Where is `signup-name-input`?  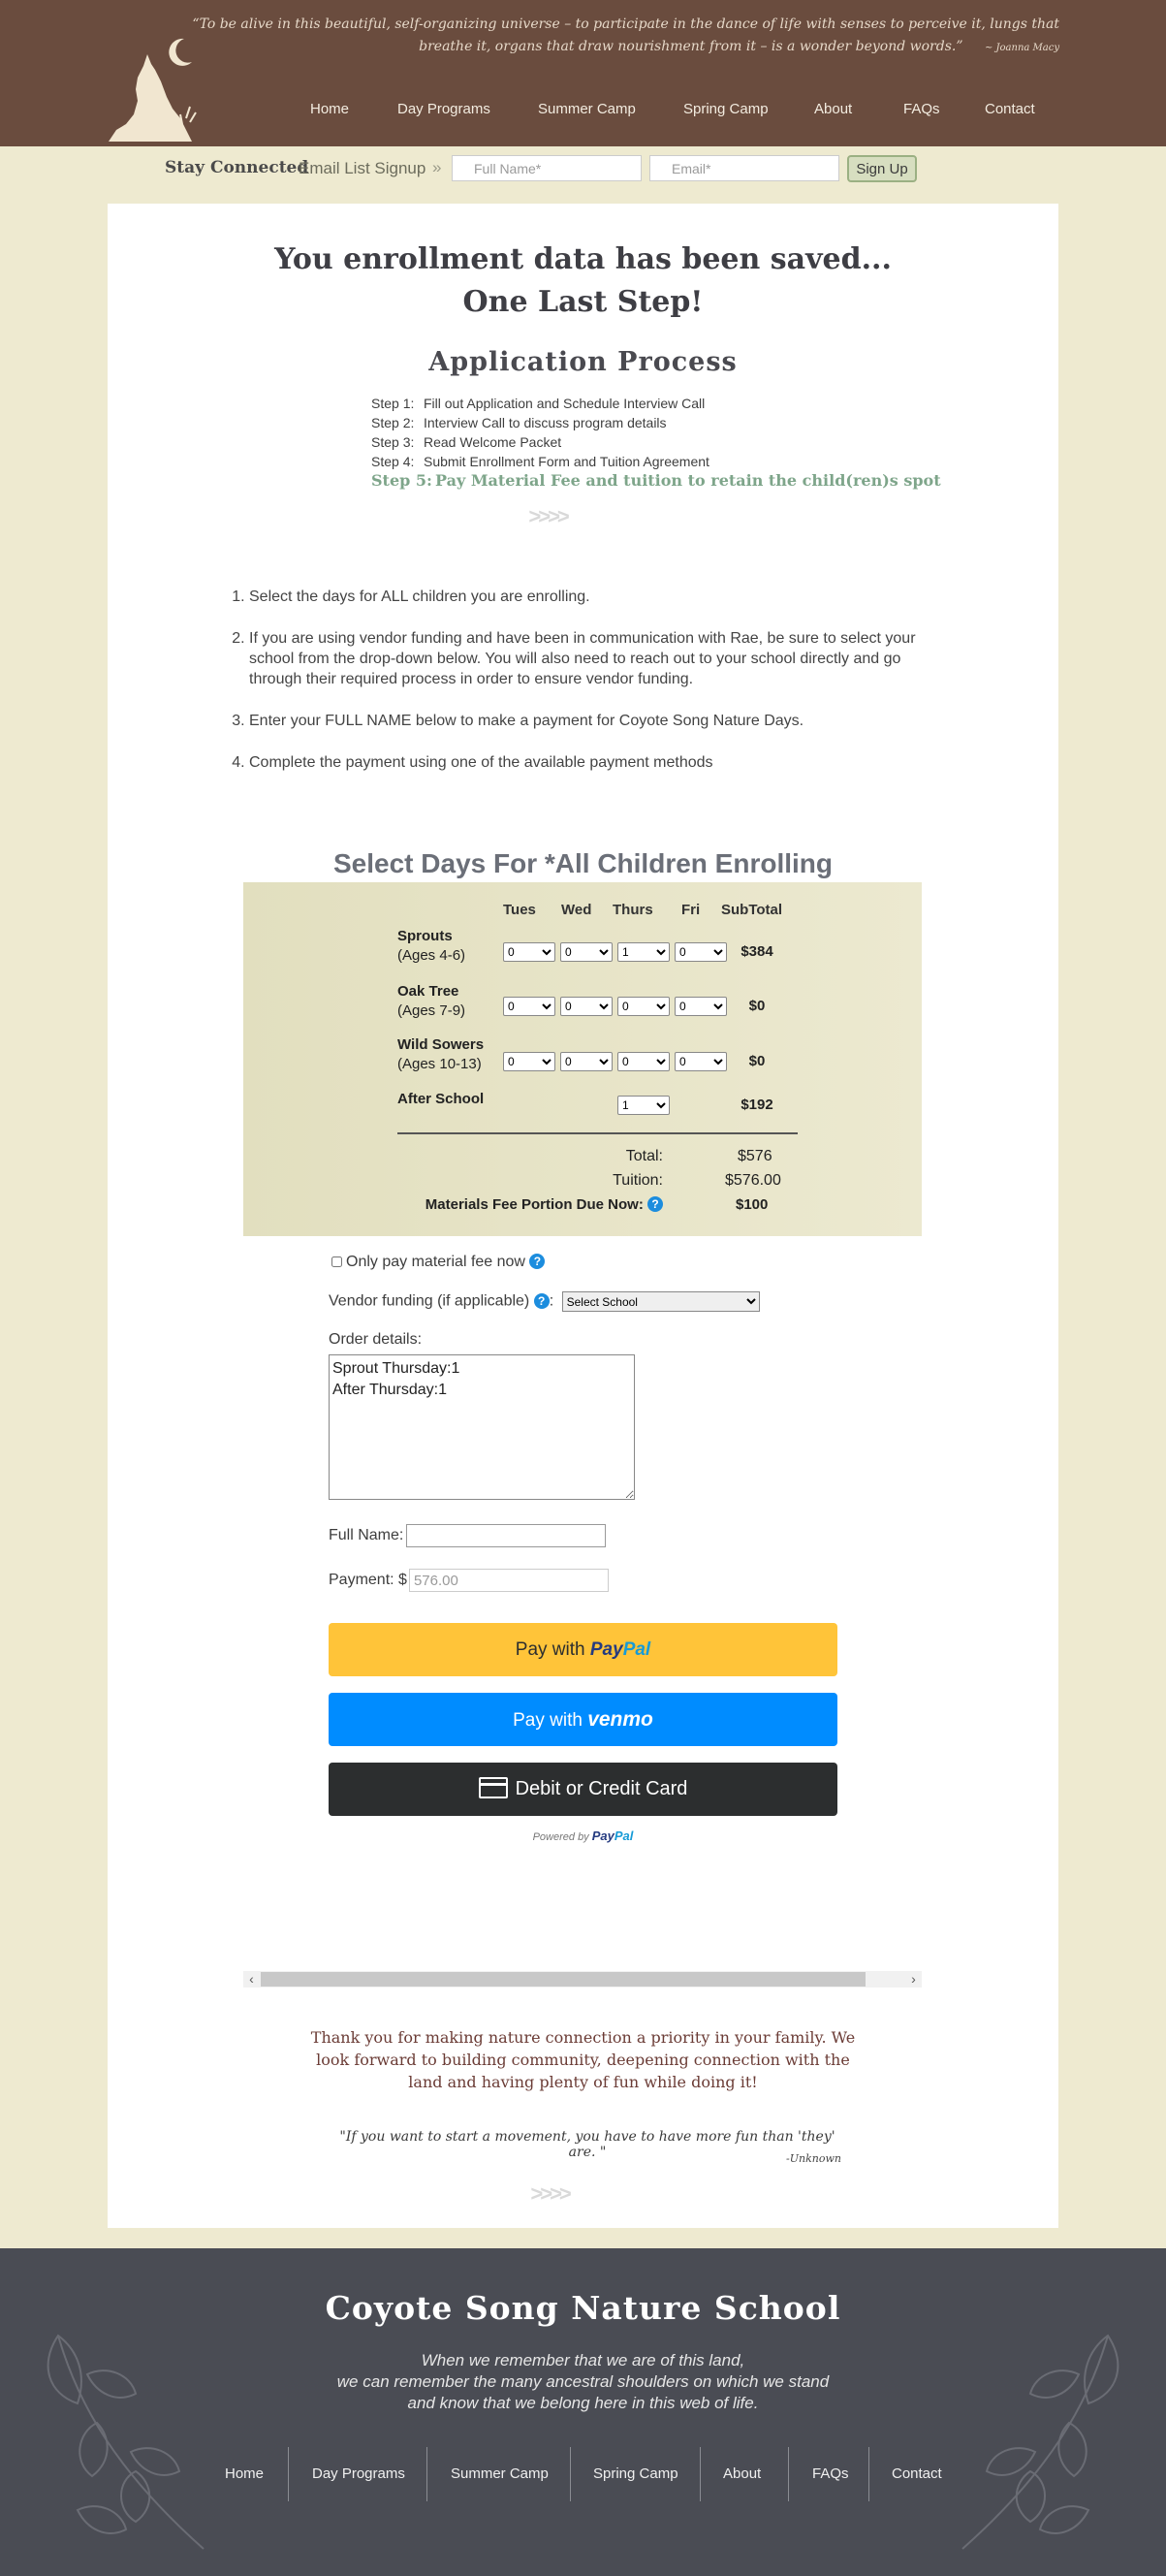
signup-name-input is located at coordinates (547, 168).